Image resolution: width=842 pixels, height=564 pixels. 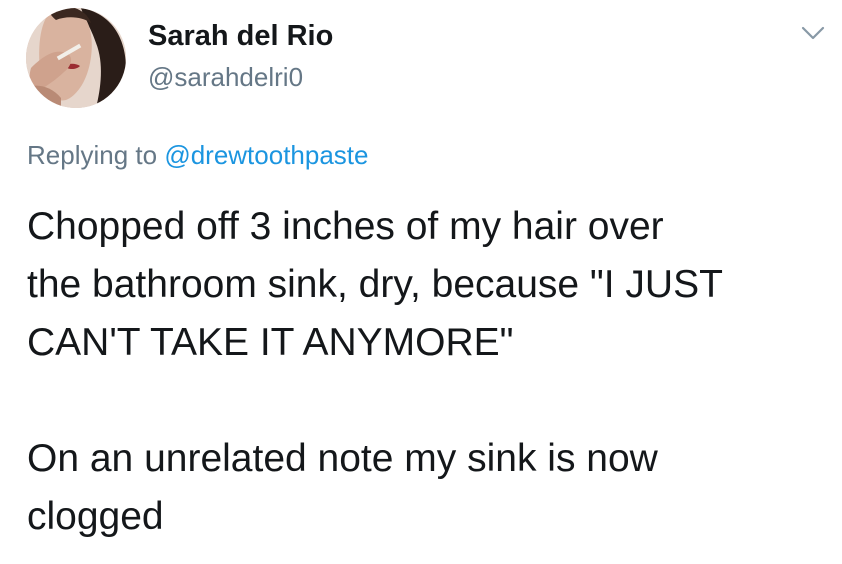 I want to click on tweet-line: clogged, so click(x=95, y=516).